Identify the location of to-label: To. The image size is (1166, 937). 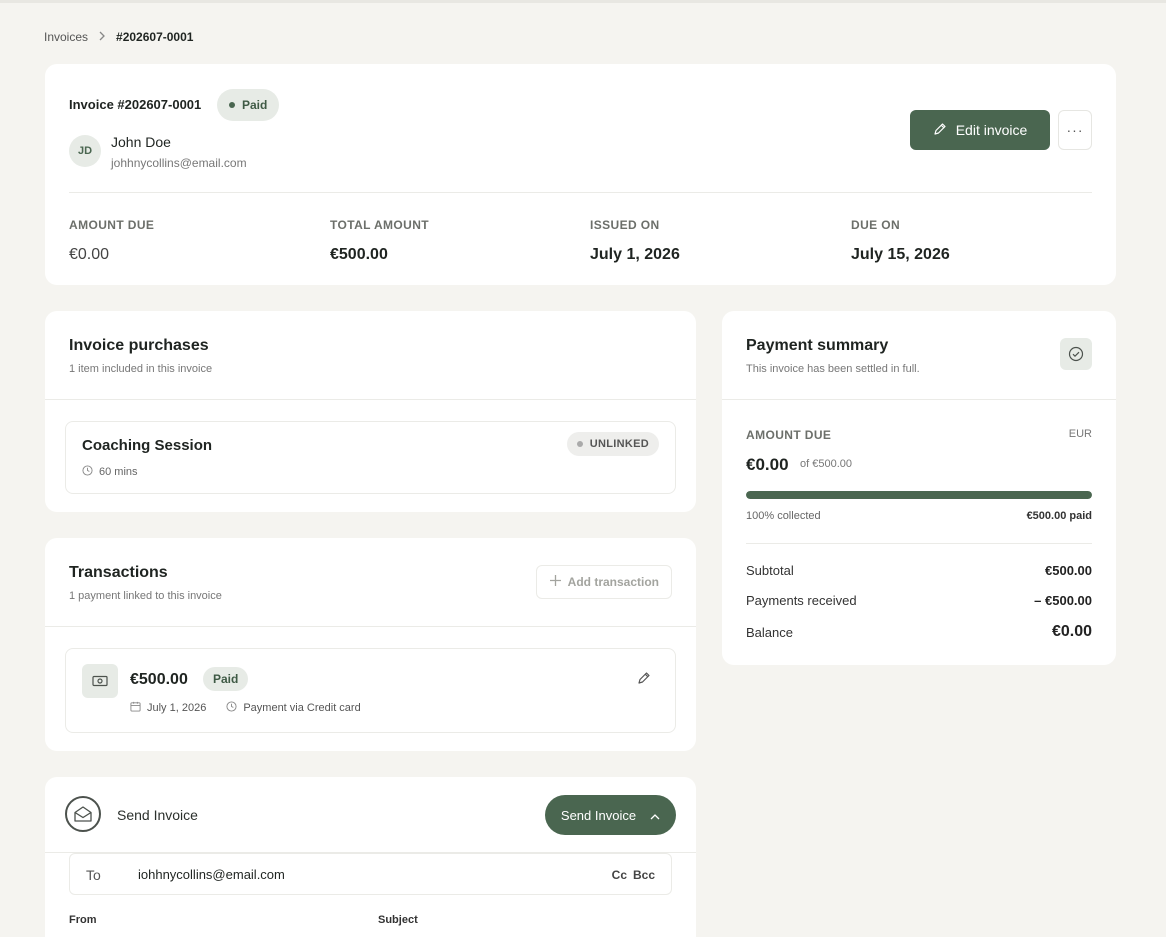
(93, 875).